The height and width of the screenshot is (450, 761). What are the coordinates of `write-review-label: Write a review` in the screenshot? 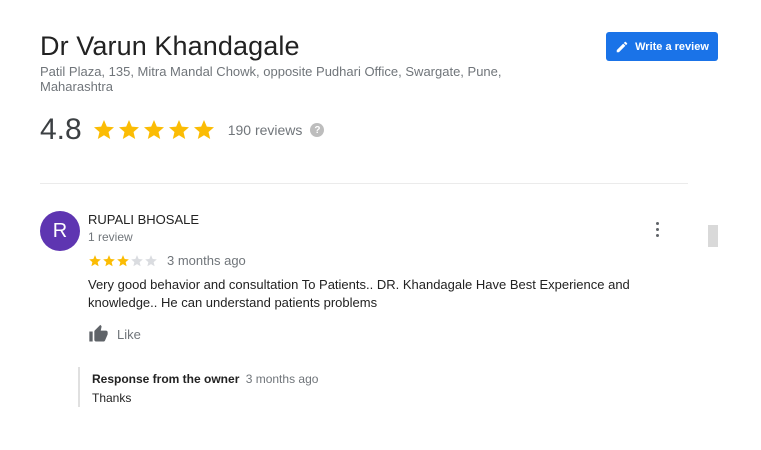 It's located at (672, 46).